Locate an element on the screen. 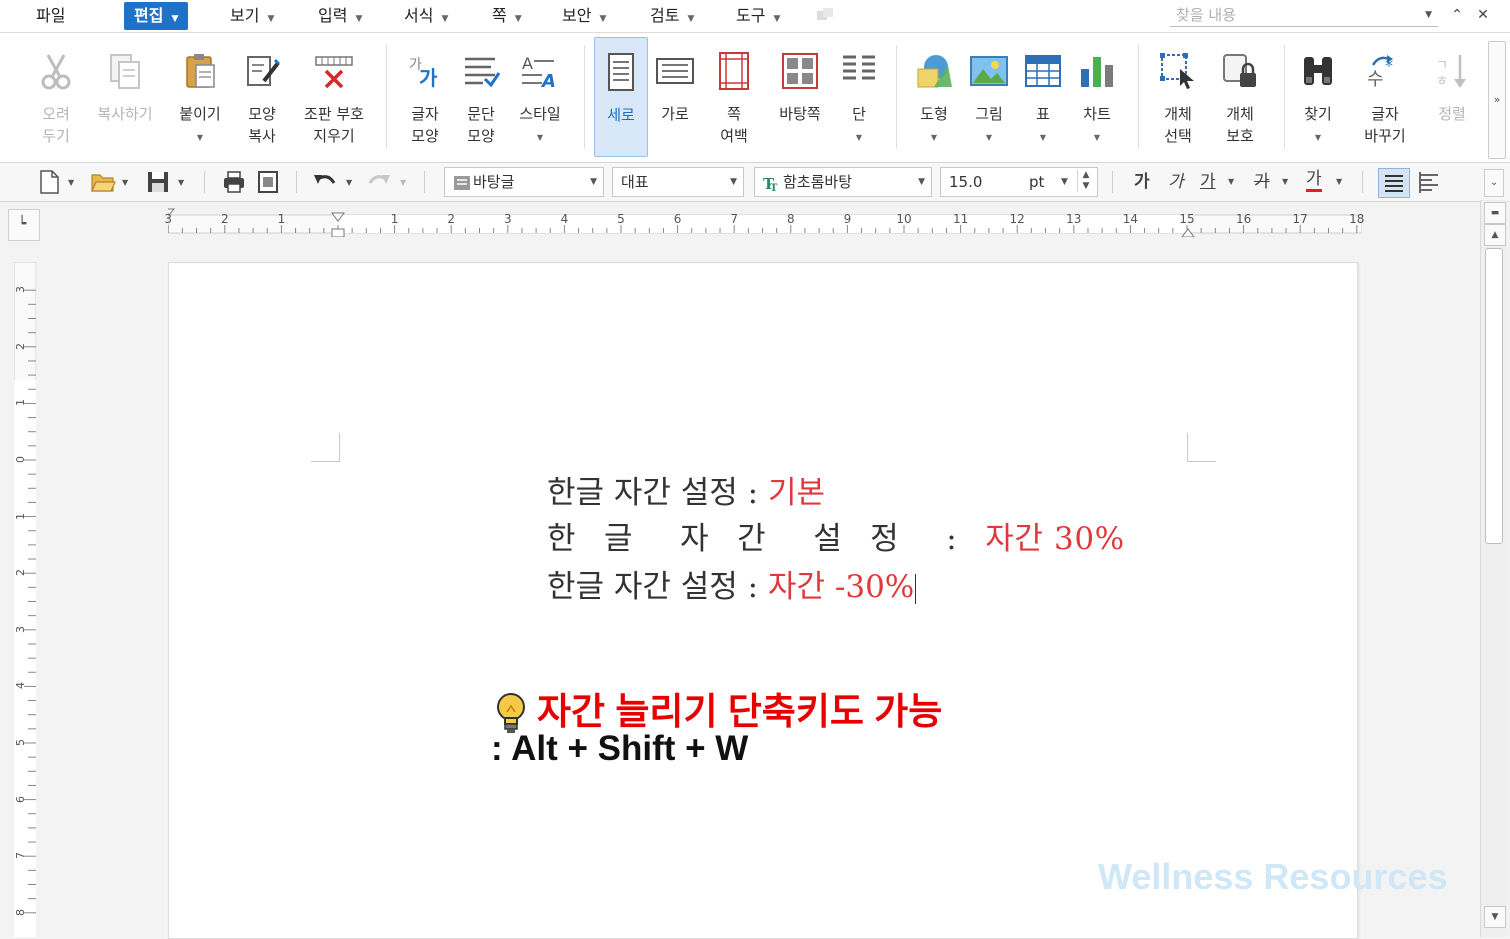  italic-button: 가 is located at coordinates (1176, 182).